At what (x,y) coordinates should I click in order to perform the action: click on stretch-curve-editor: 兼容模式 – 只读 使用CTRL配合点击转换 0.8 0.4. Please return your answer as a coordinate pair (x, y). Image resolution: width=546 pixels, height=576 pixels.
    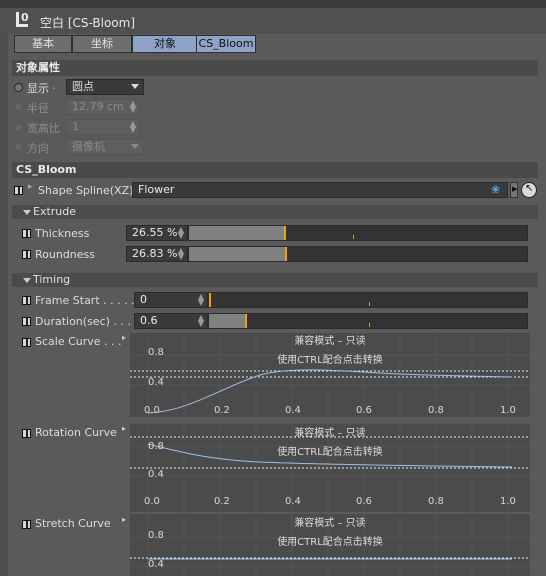
    Looking at the image, I should click on (330, 545).